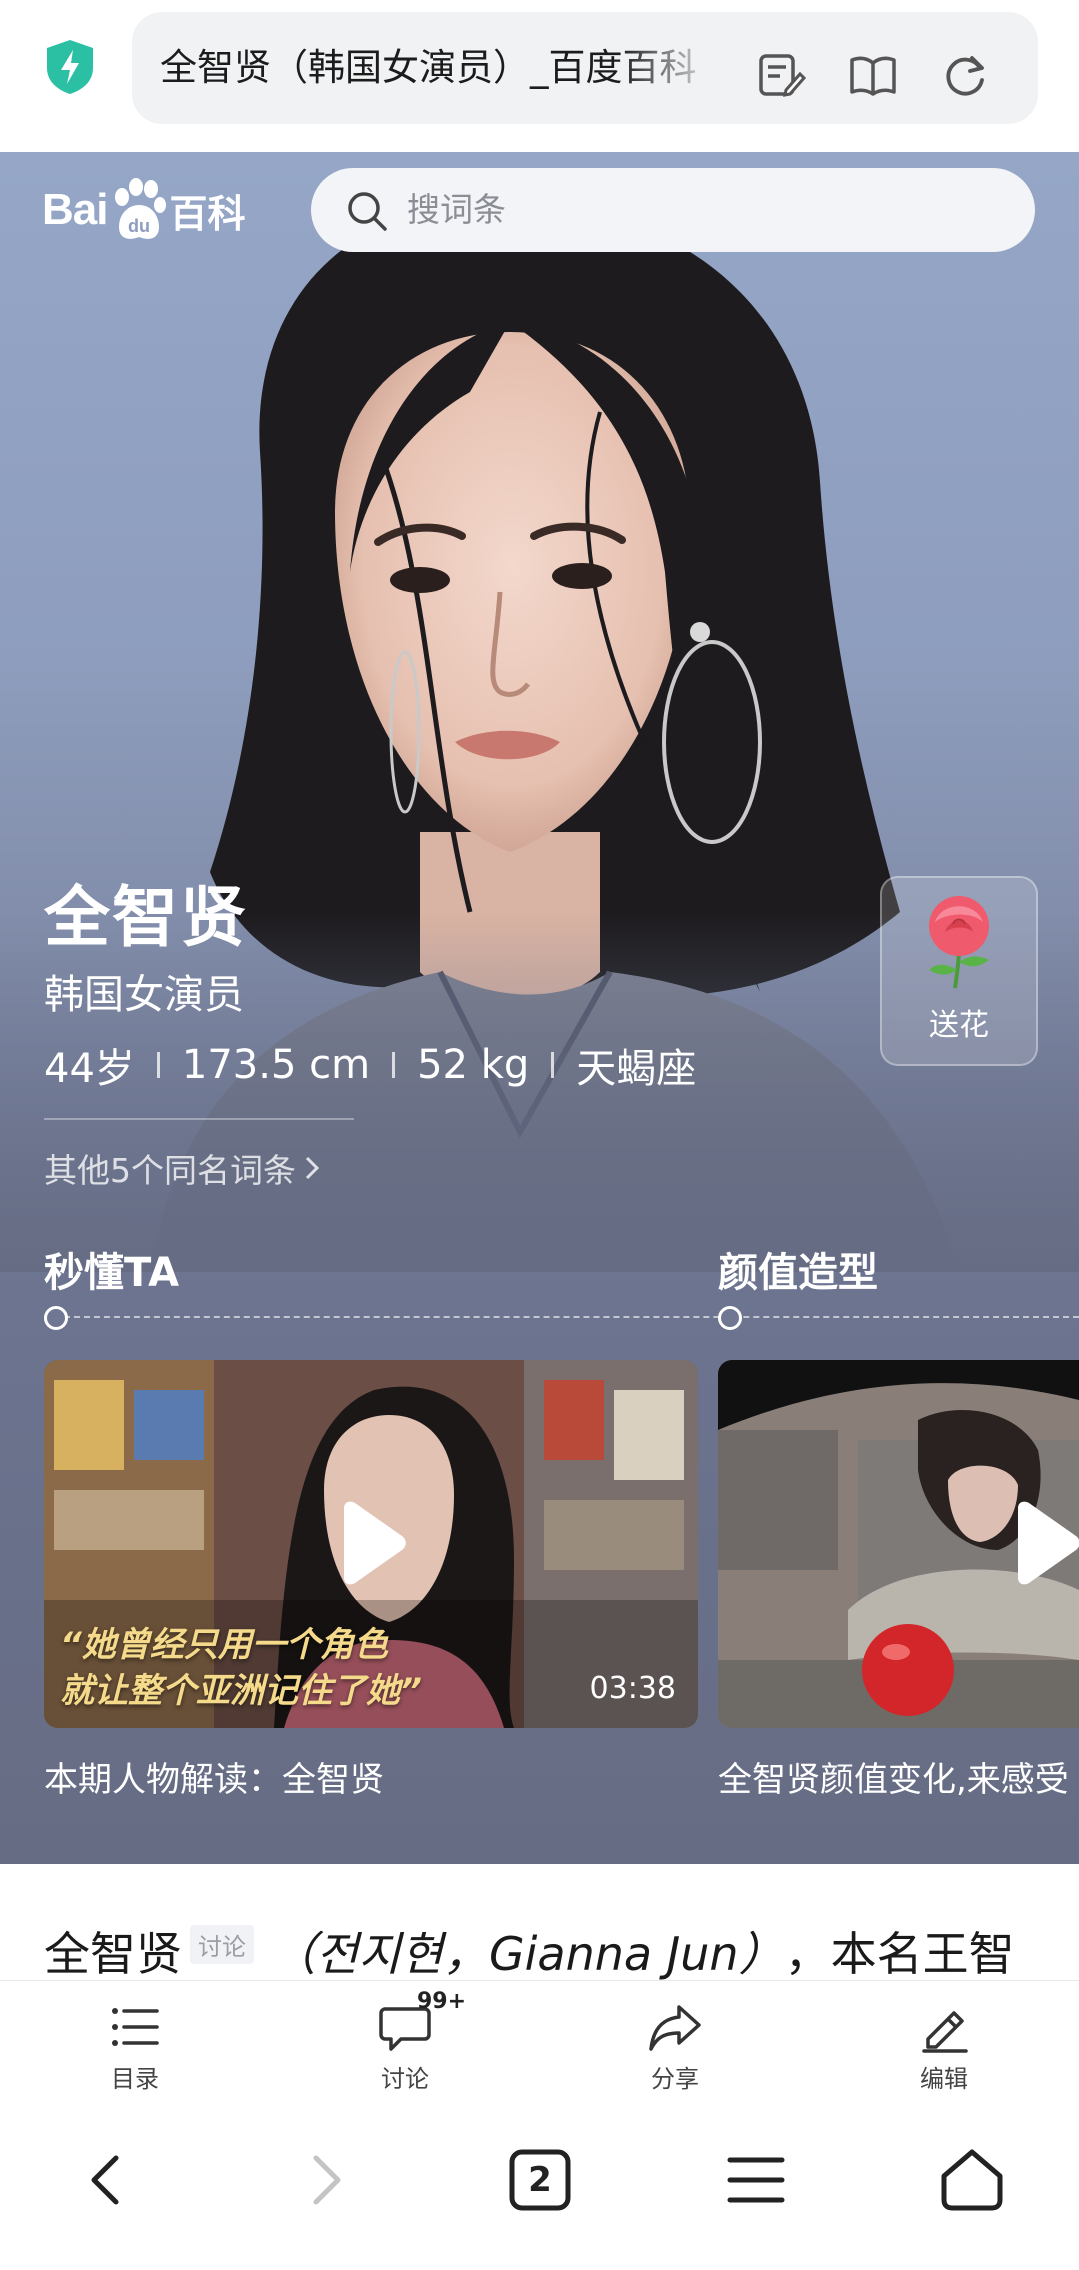 This screenshot has height=2270, width=1079. What do you see at coordinates (89, 1069) in the screenshot?
I see `stat-age: 44岁` at bounding box center [89, 1069].